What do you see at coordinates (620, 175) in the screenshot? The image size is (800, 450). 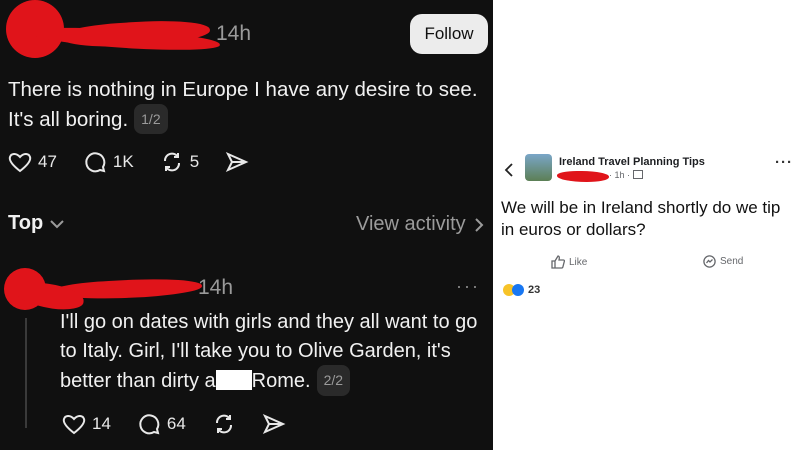 I see `post-time: · 1h ·` at bounding box center [620, 175].